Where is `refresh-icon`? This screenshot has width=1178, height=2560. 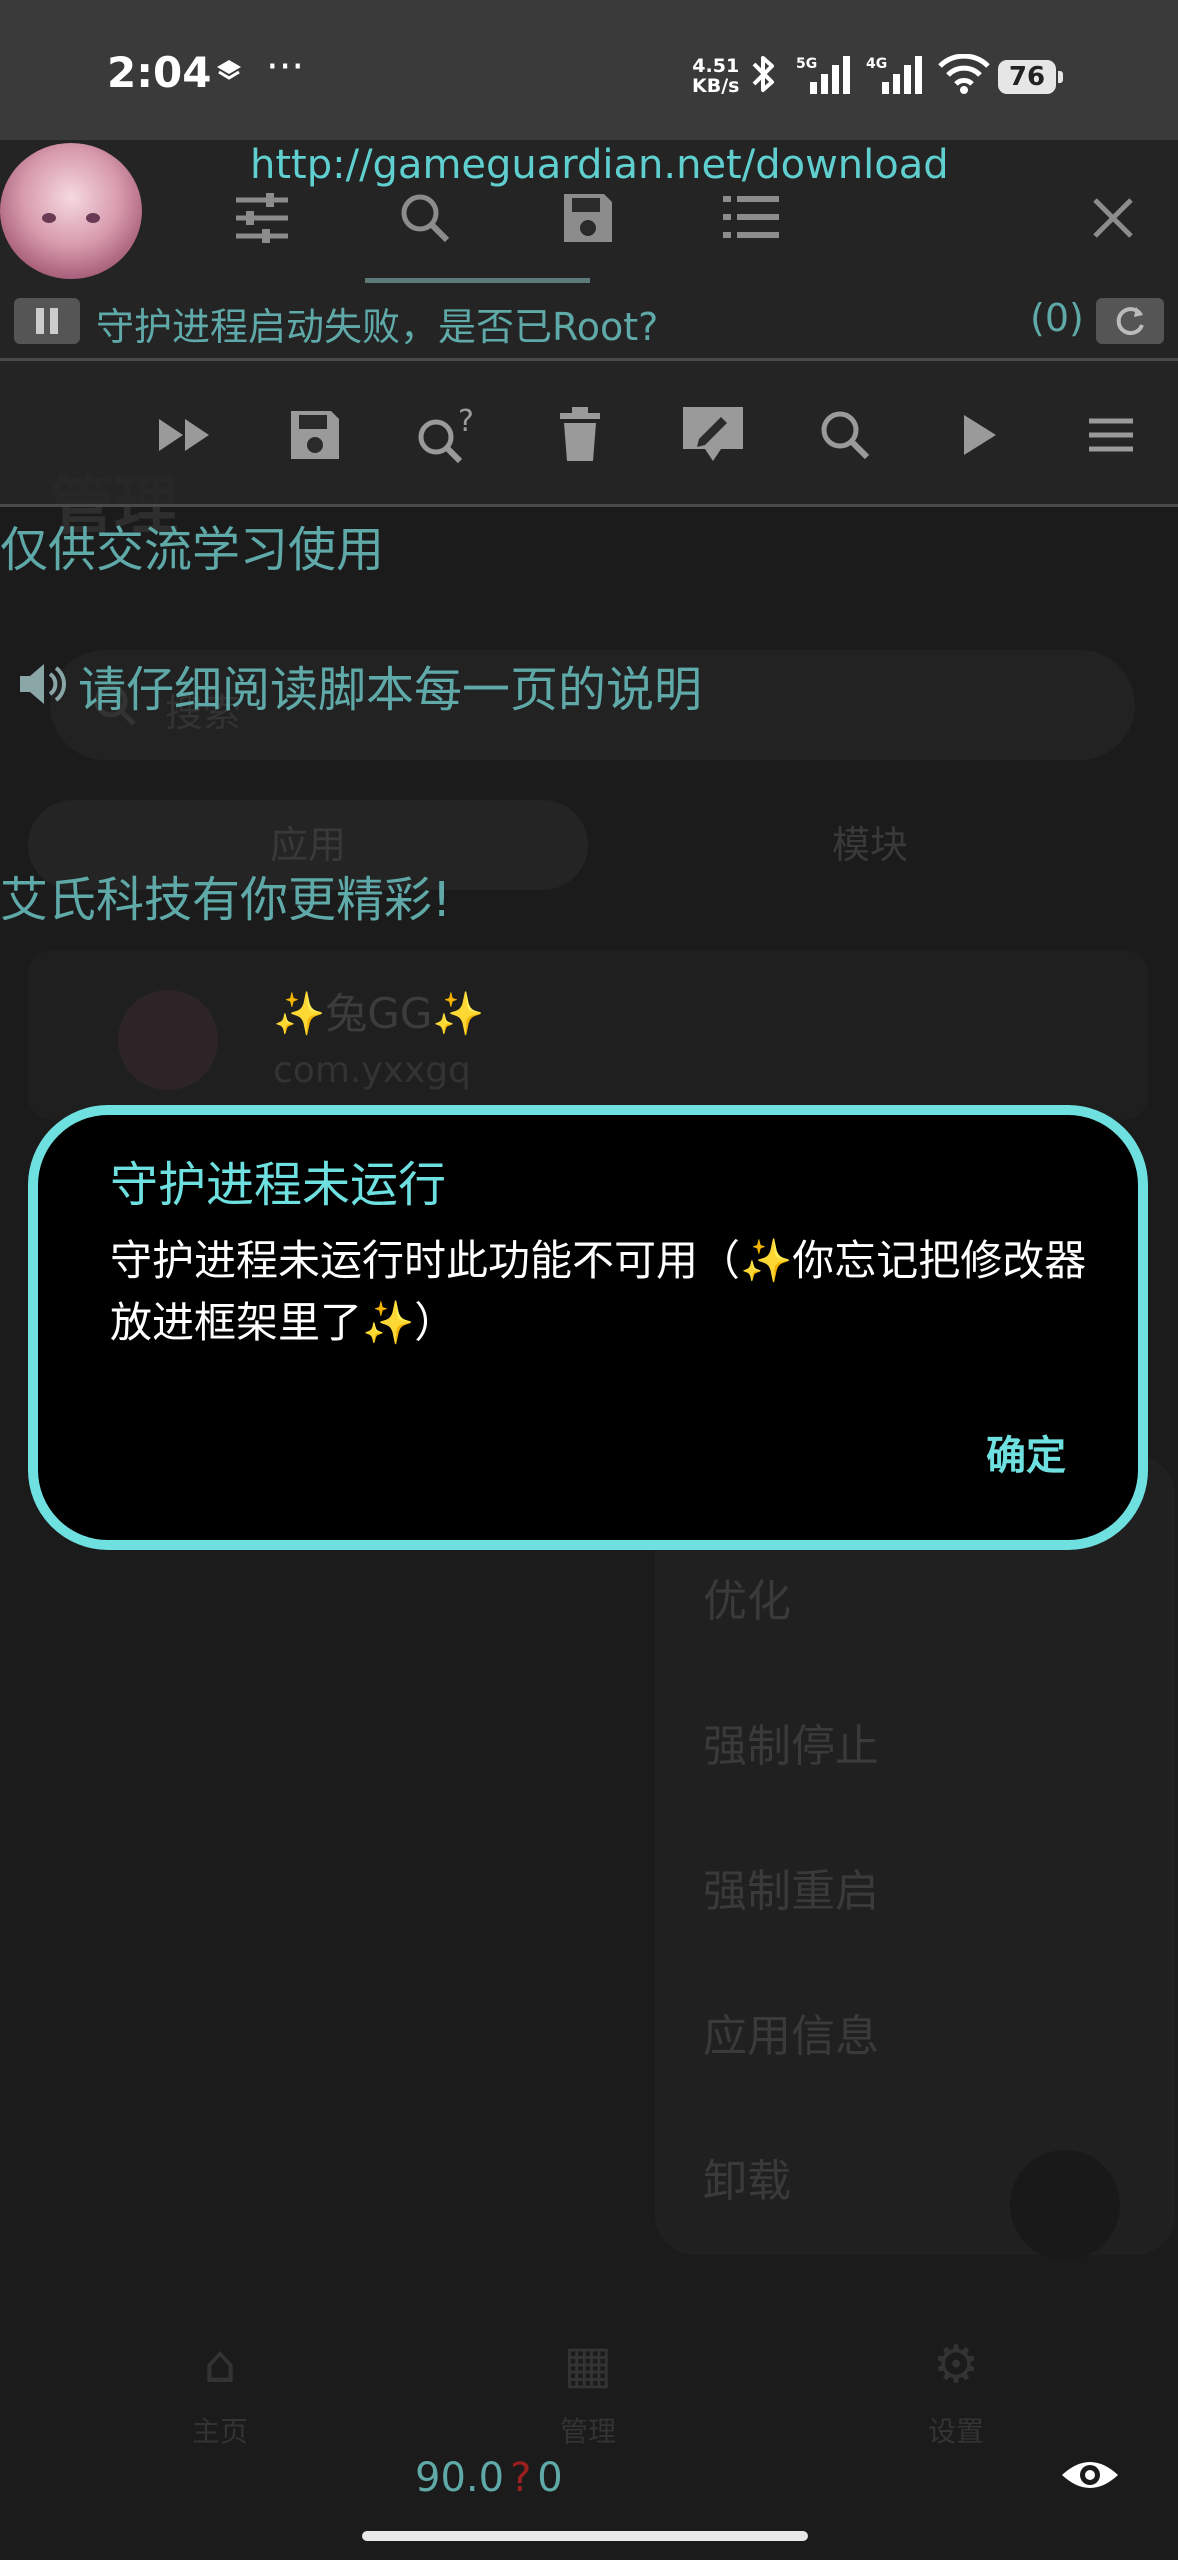
refresh-icon is located at coordinates (1130, 321).